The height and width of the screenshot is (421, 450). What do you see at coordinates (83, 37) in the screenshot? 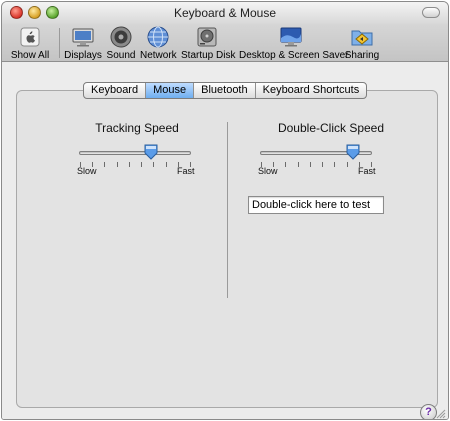
I see `monitor-icon` at bounding box center [83, 37].